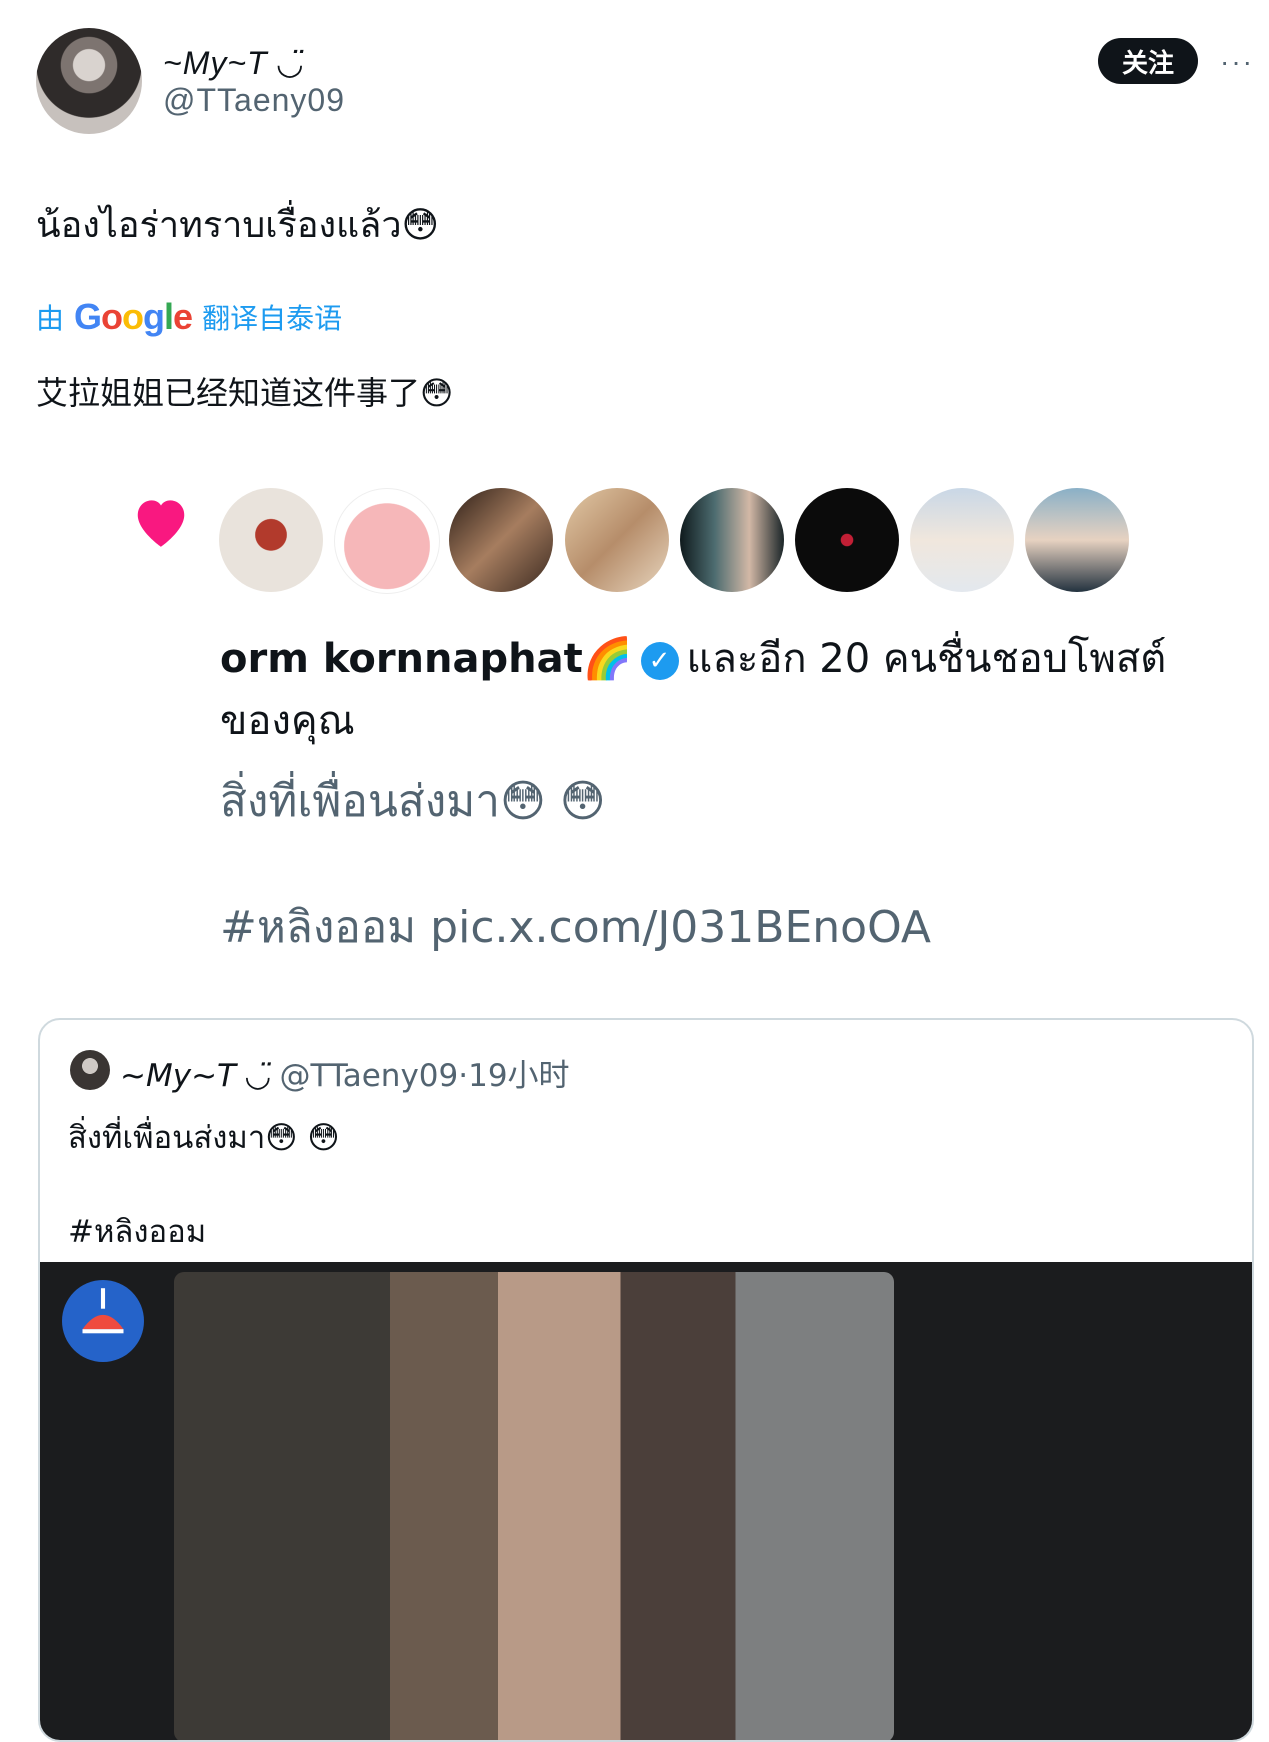 The width and height of the screenshot is (1269, 1742). I want to click on quote-text: สิ่งที่เพื่อนส่งมา😳 😳, so click(204, 1138).